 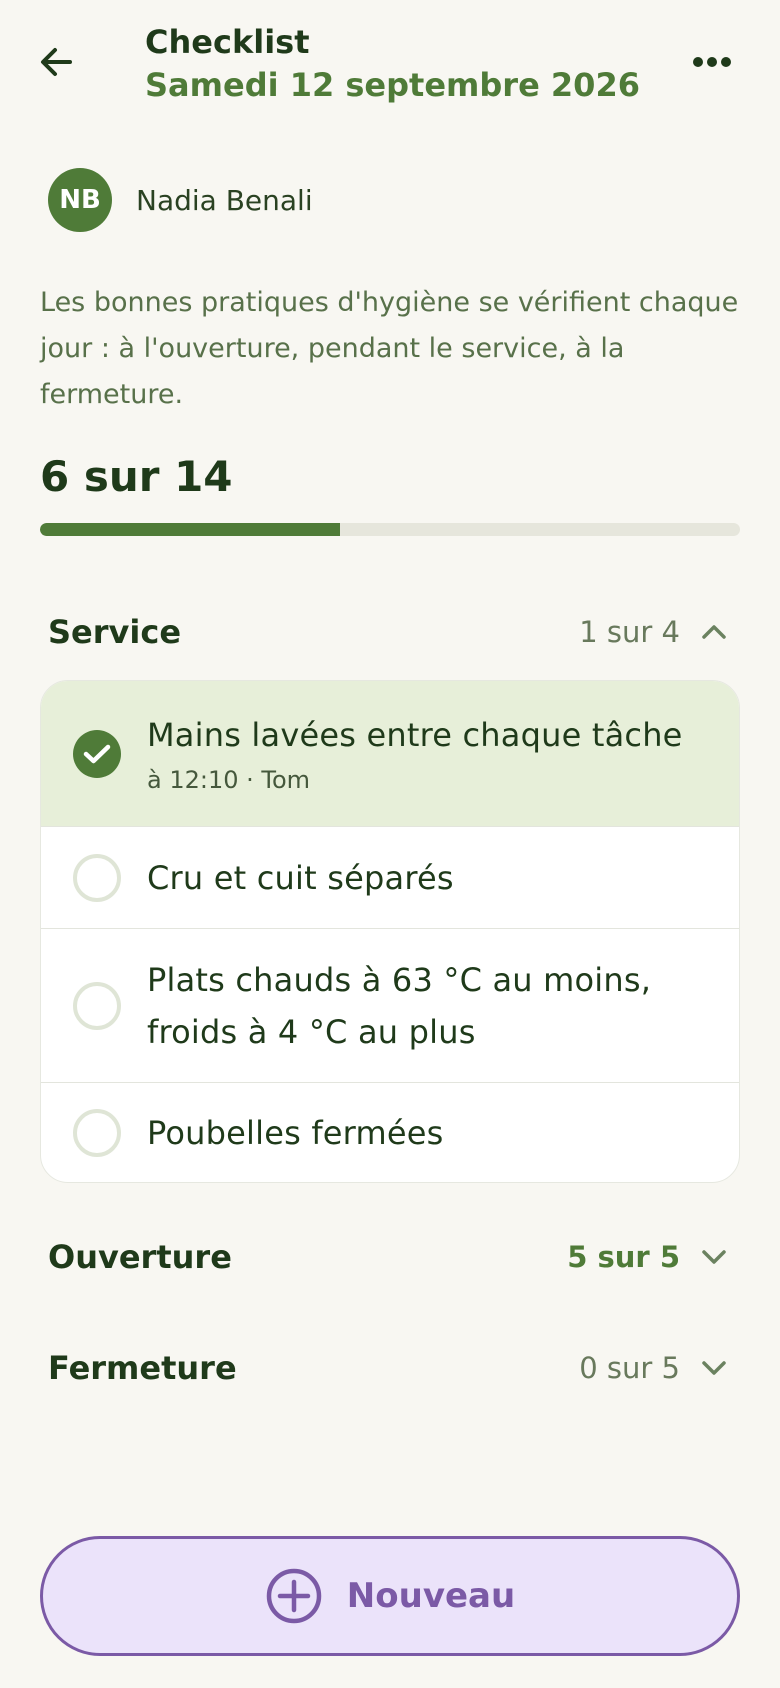 I want to click on task-text: Cru et cuit séparés, so click(x=428, y=878).